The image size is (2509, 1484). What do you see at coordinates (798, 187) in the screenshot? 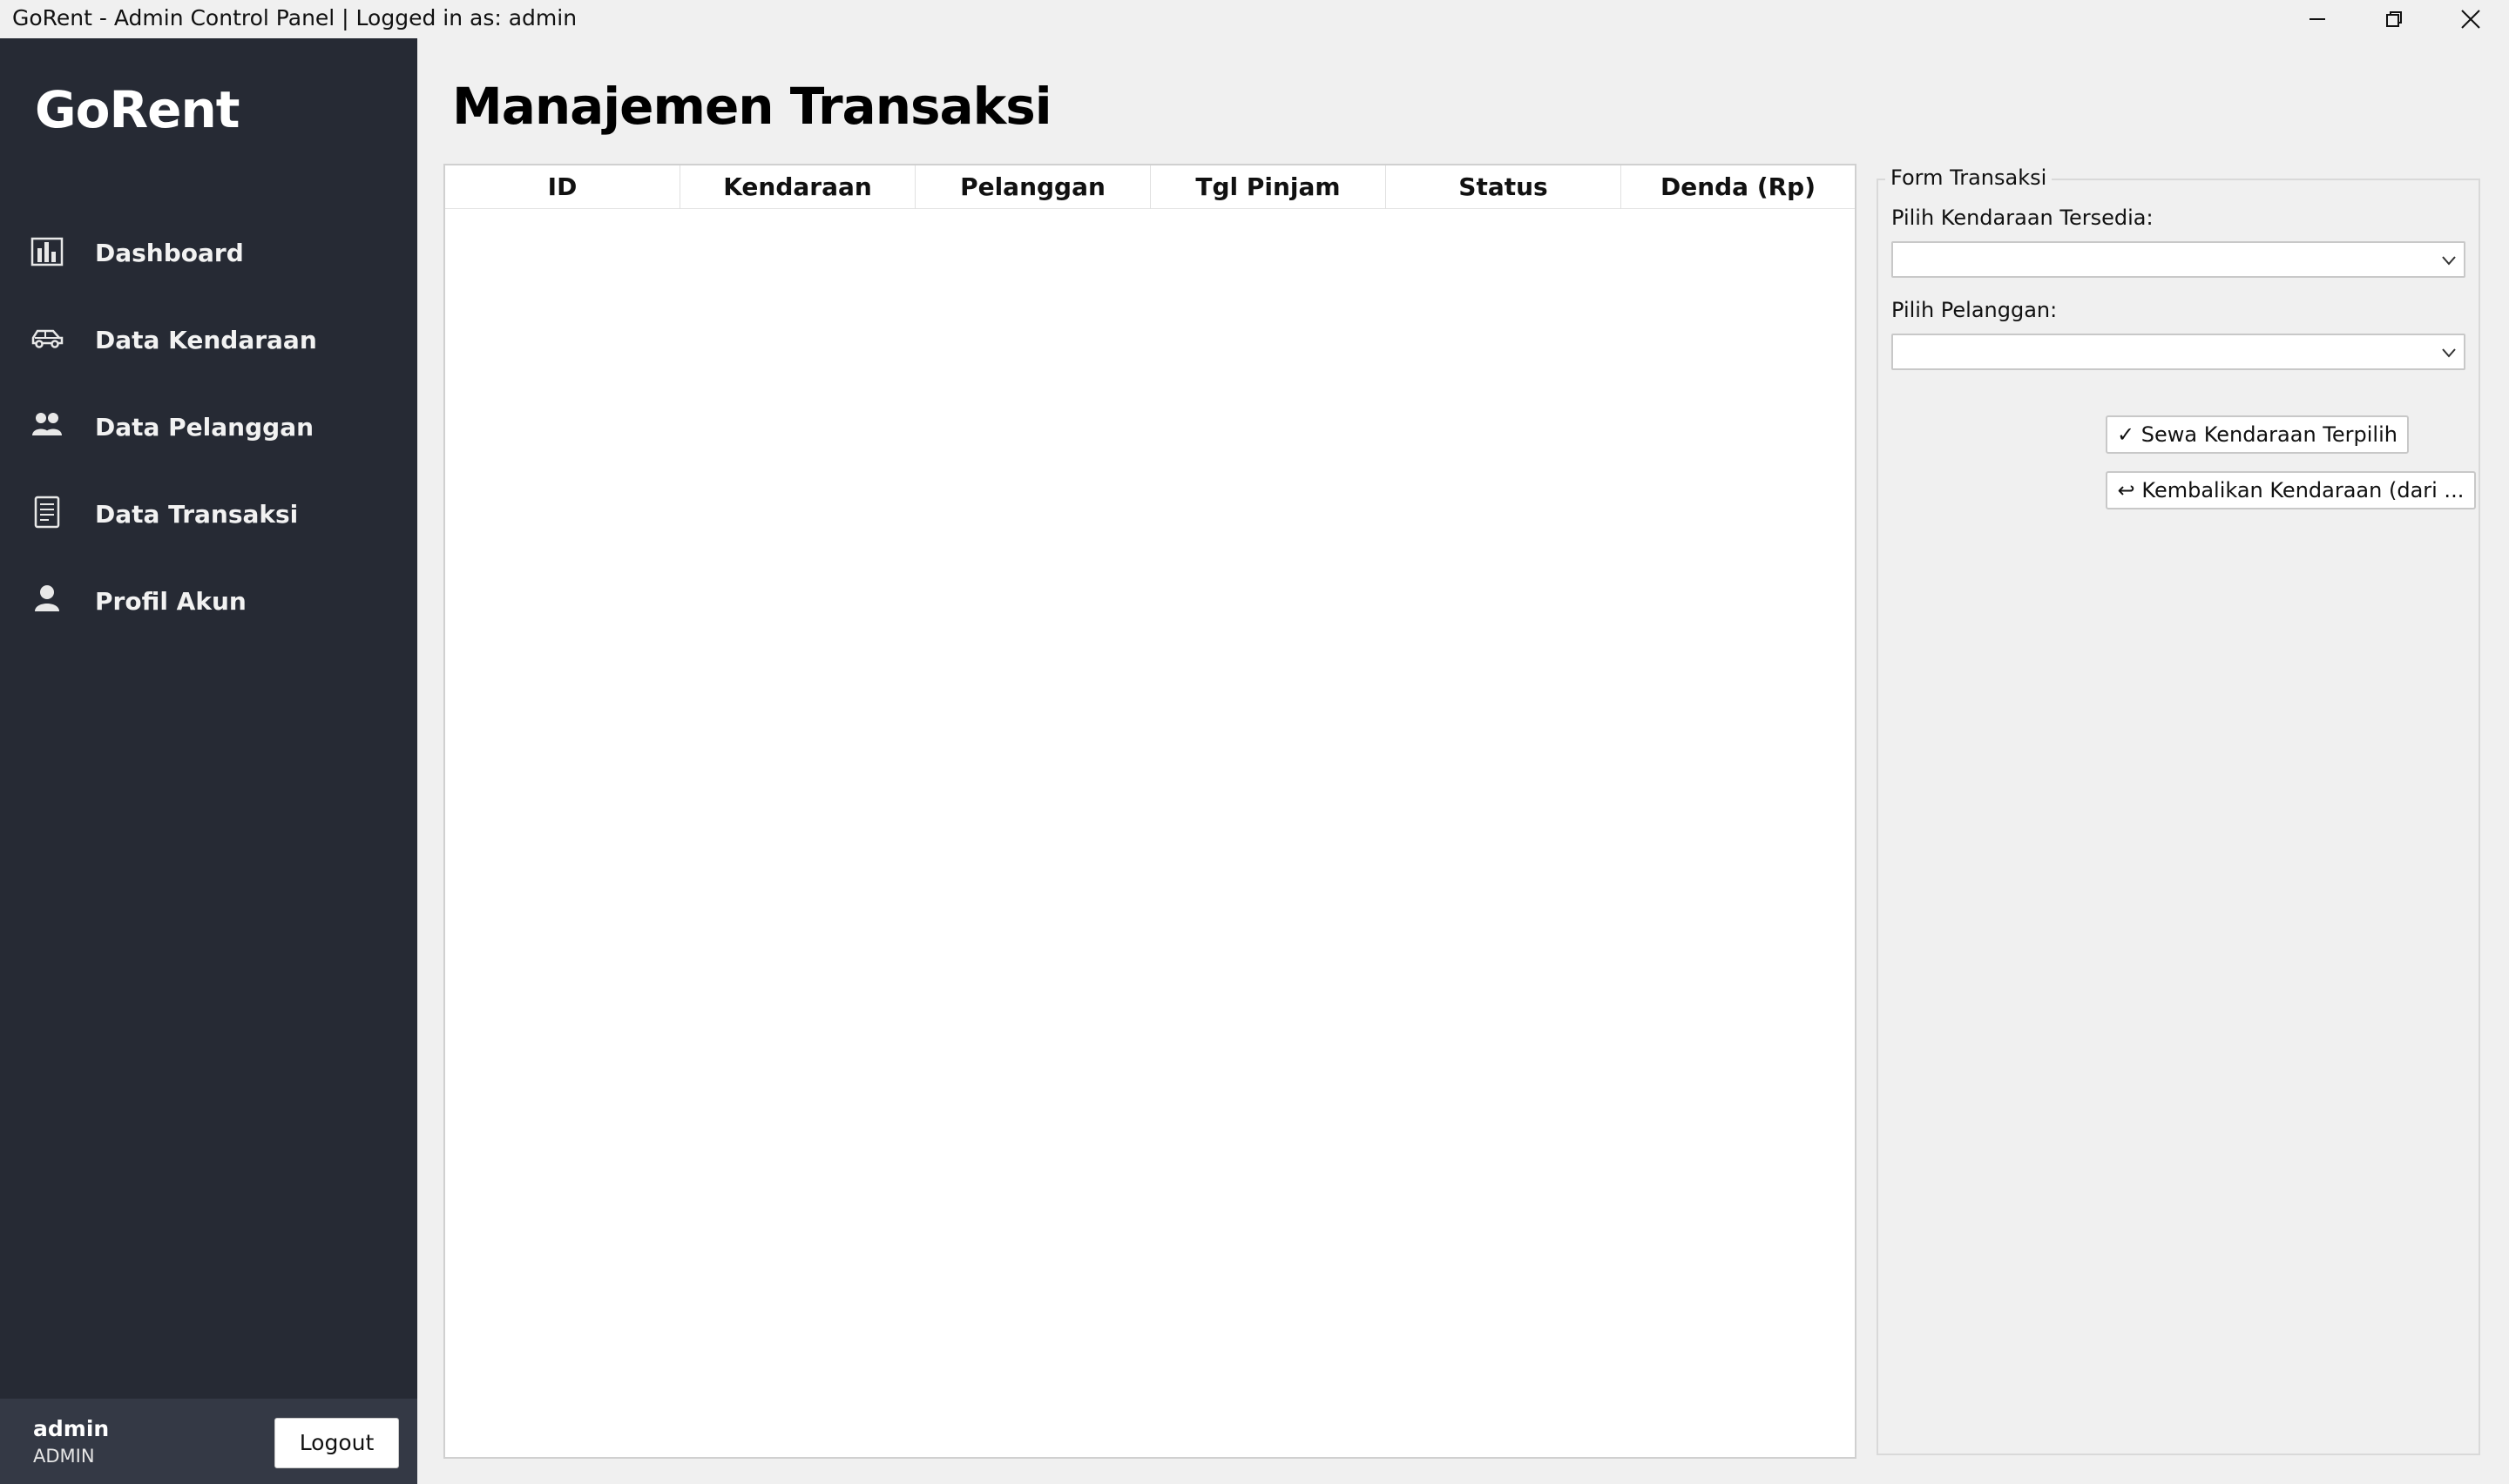
I see `column-header-kendaraan: Kendaraan` at bounding box center [798, 187].